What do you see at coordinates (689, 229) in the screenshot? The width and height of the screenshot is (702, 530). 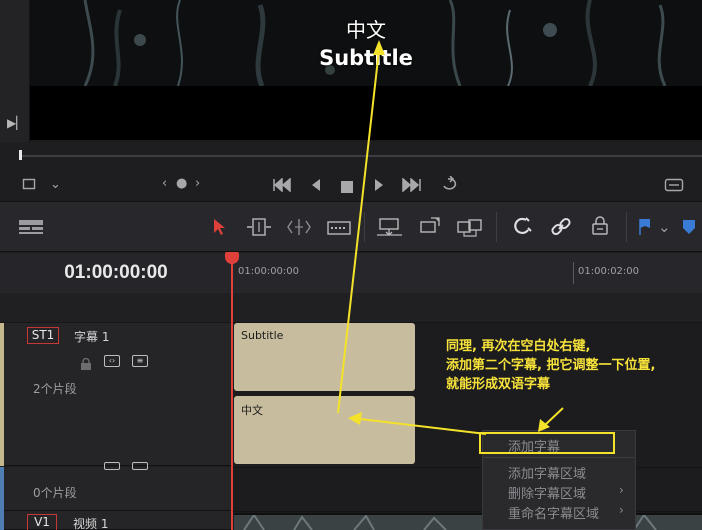 I see `marker-icon` at bounding box center [689, 229].